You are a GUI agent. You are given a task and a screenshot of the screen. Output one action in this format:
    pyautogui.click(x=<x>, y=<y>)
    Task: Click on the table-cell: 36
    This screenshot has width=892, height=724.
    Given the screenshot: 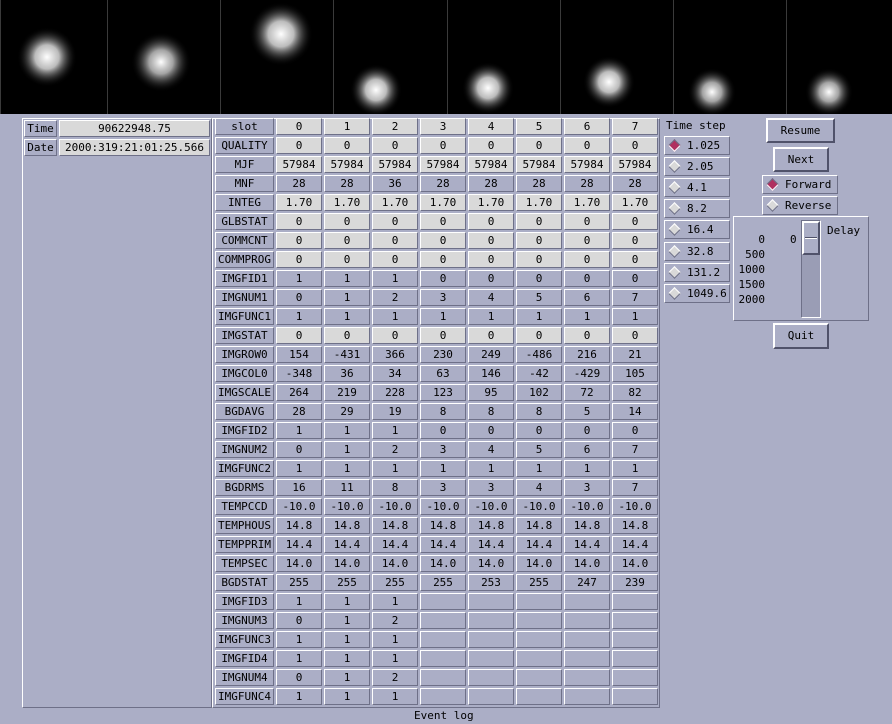 What is the action you would take?
    pyautogui.click(x=347, y=373)
    